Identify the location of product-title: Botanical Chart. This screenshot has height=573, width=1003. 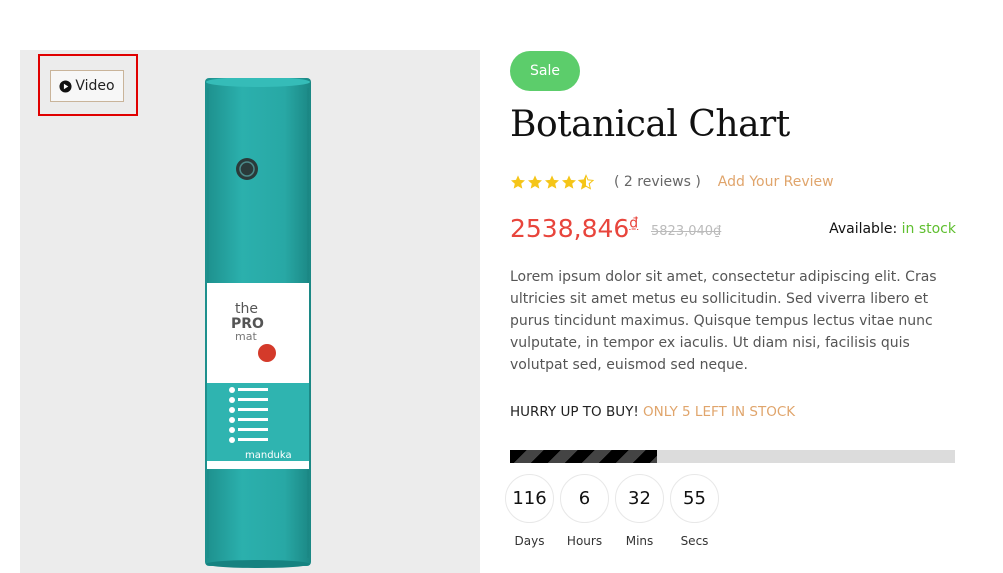
(650, 124).